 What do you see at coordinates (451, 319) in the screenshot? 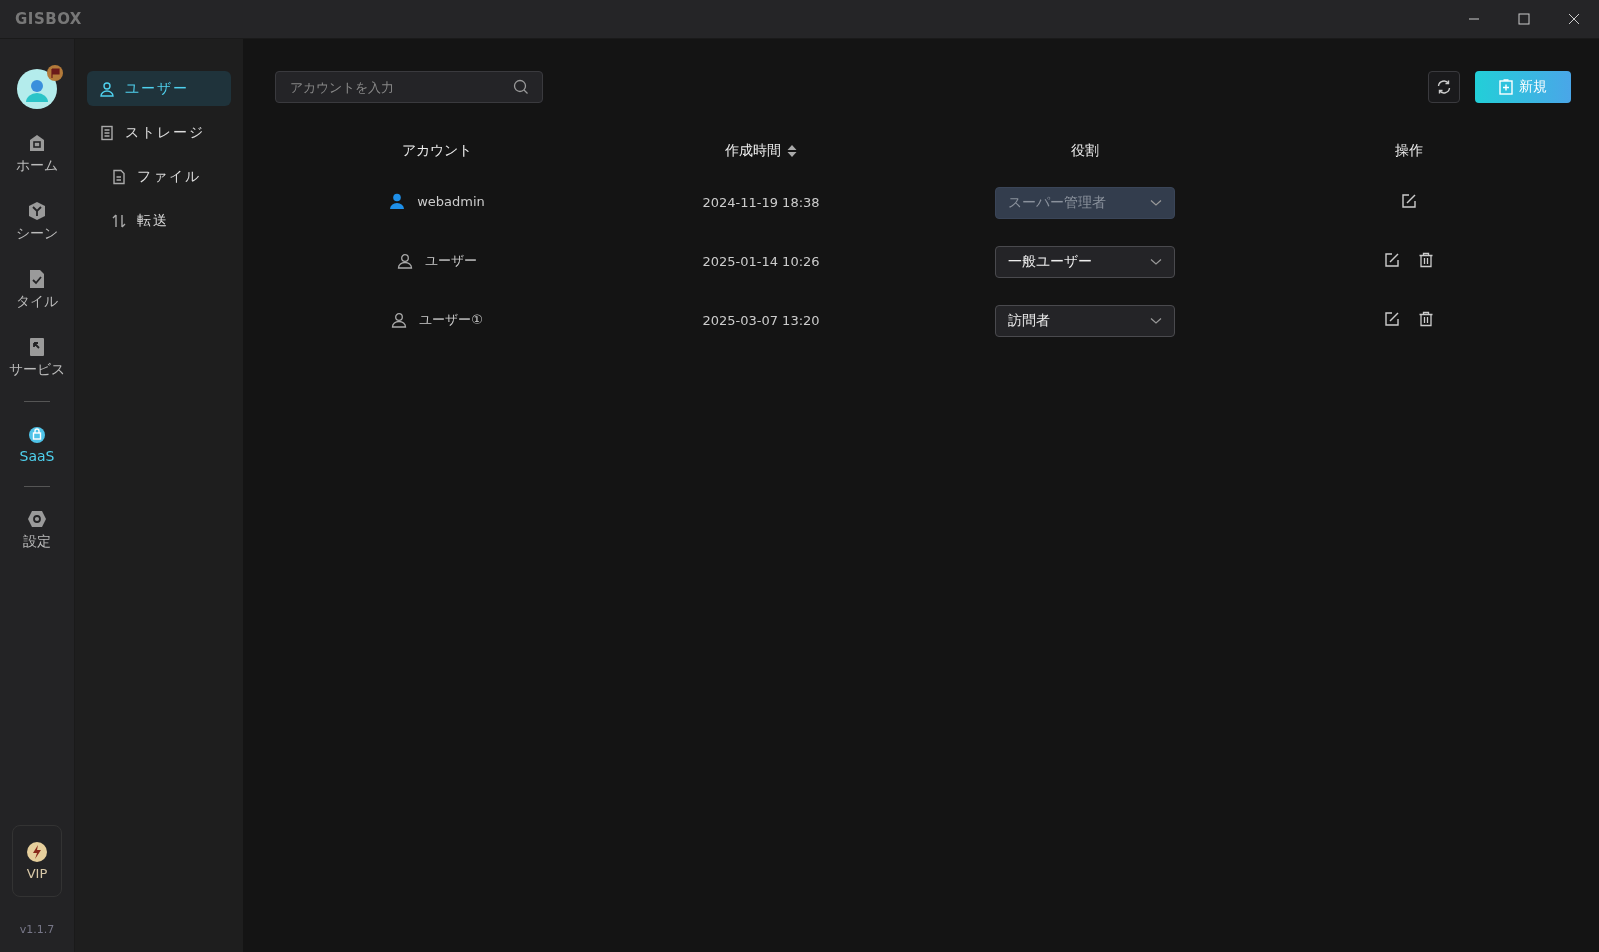
I see `account-name: ユーザー①` at bounding box center [451, 319].